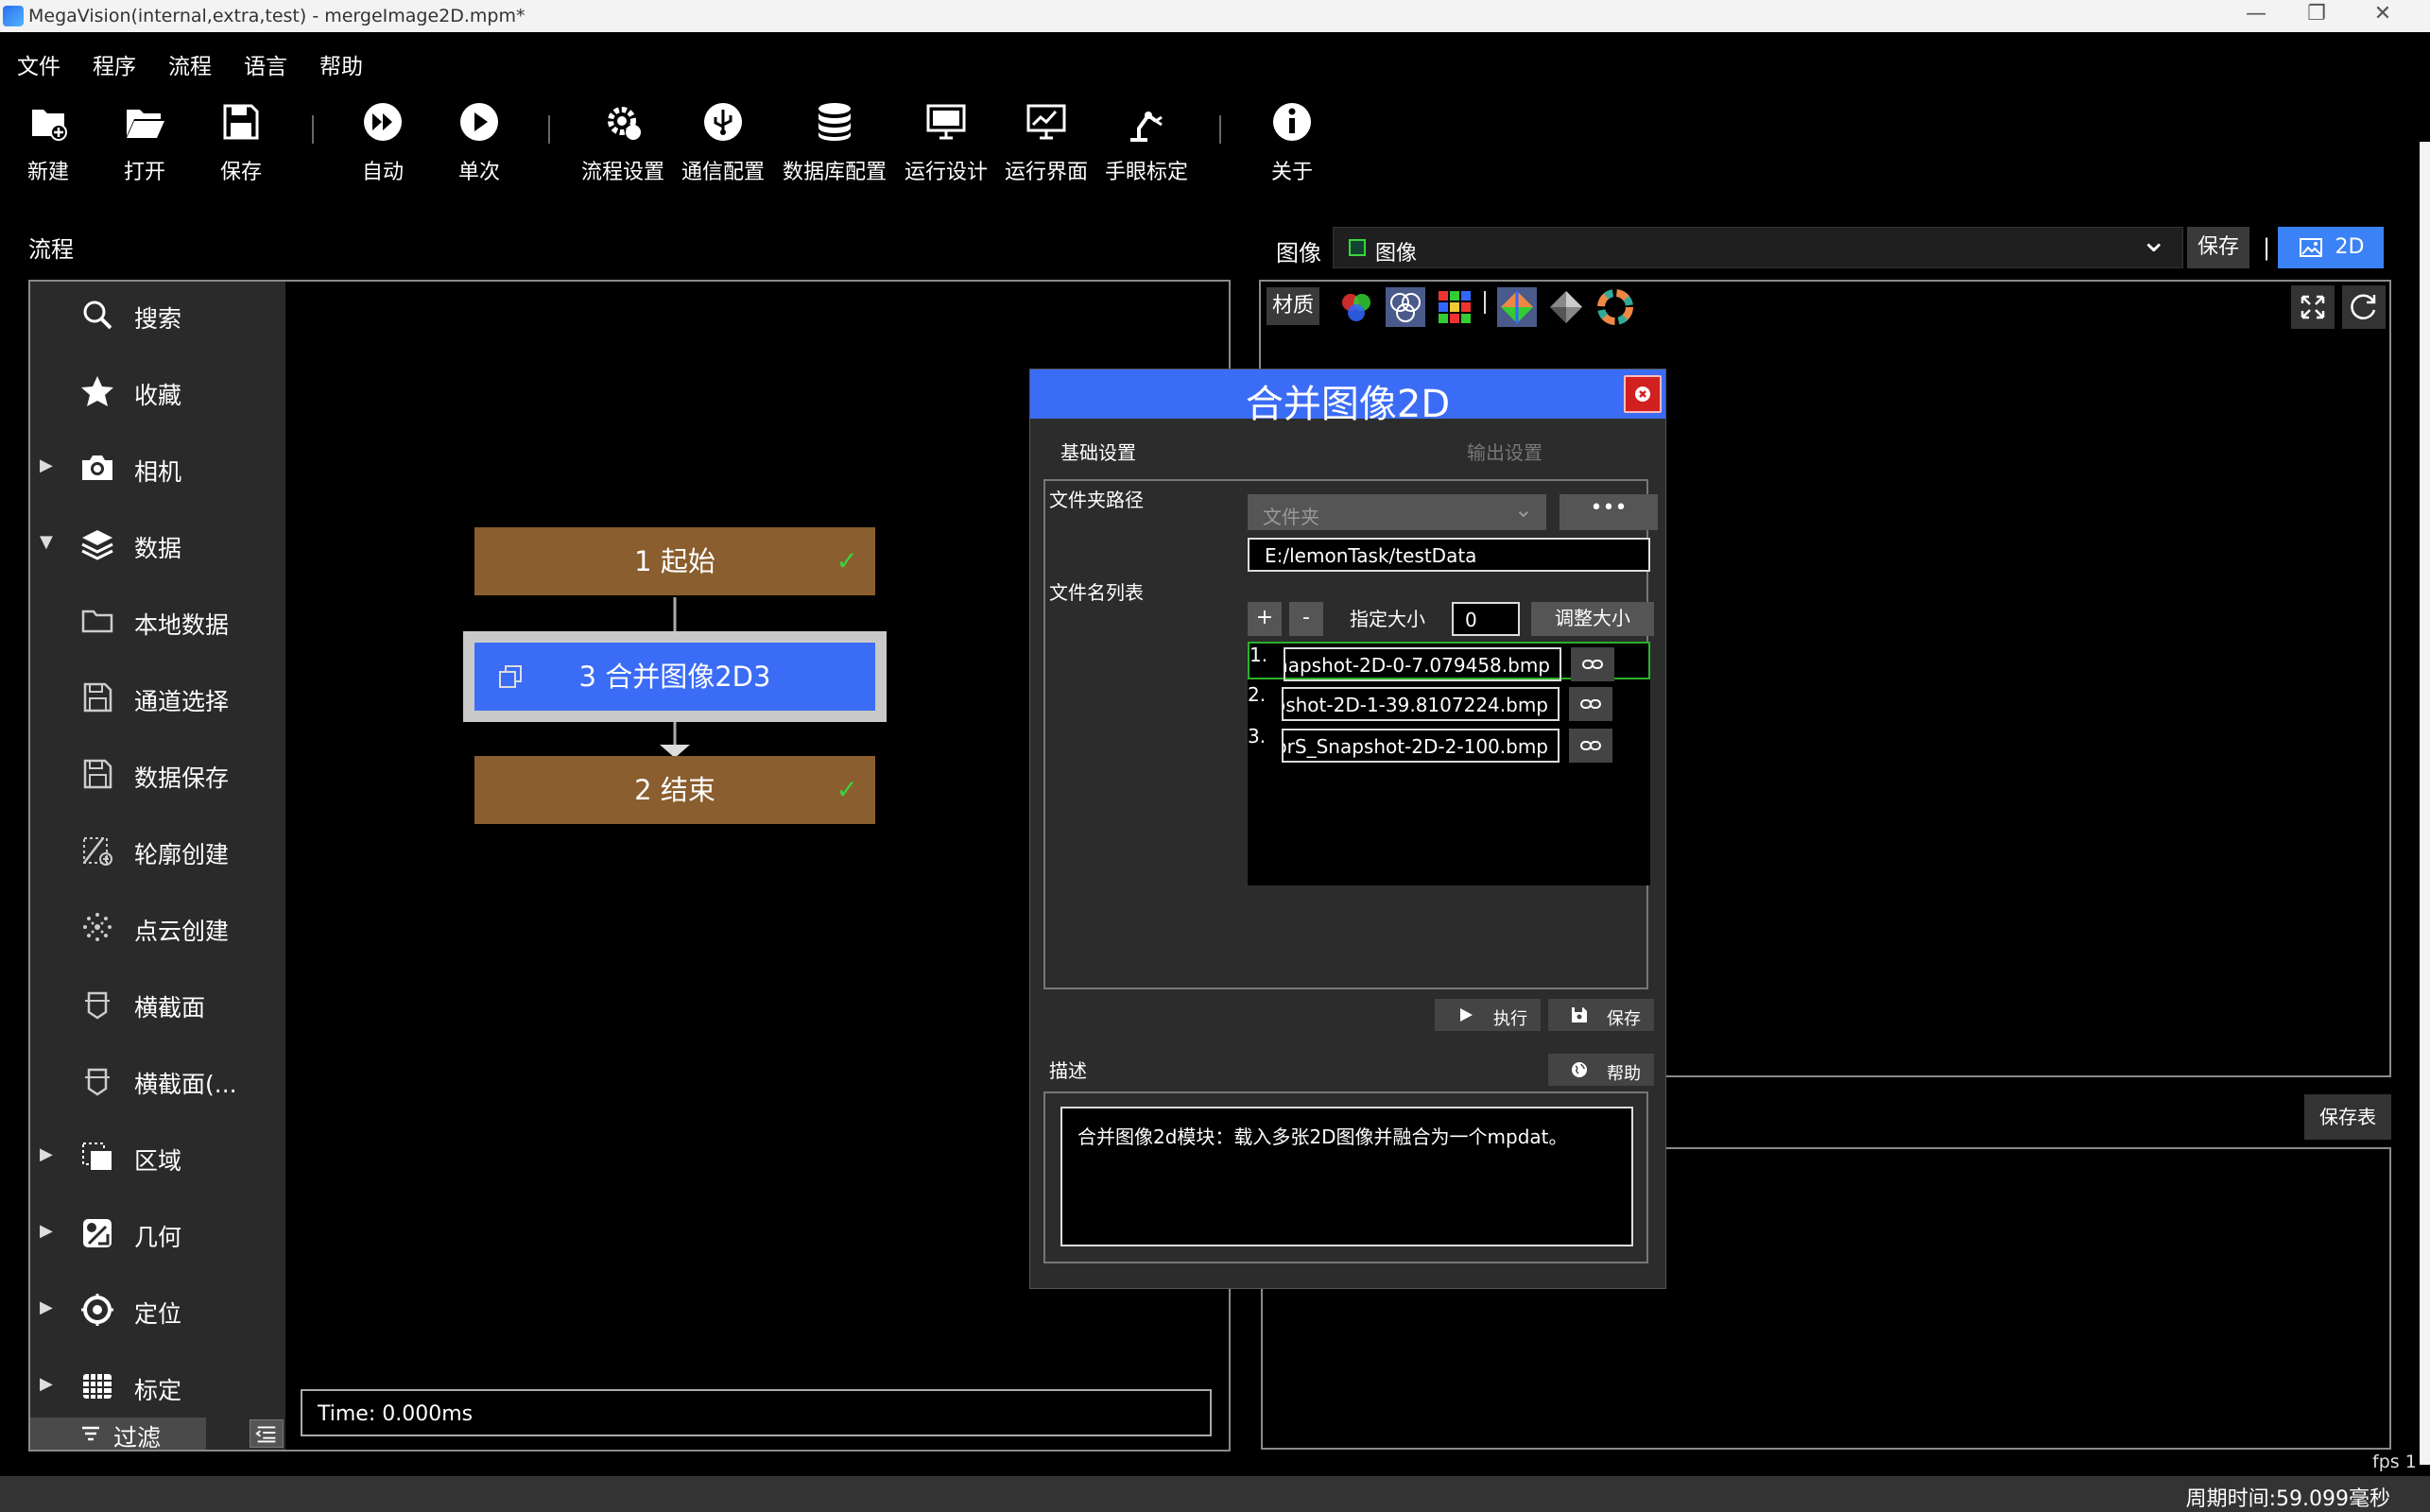  Describe the element at coordinates (1643, 394) in the screenshot. I see `dialog-close-button` at that location.